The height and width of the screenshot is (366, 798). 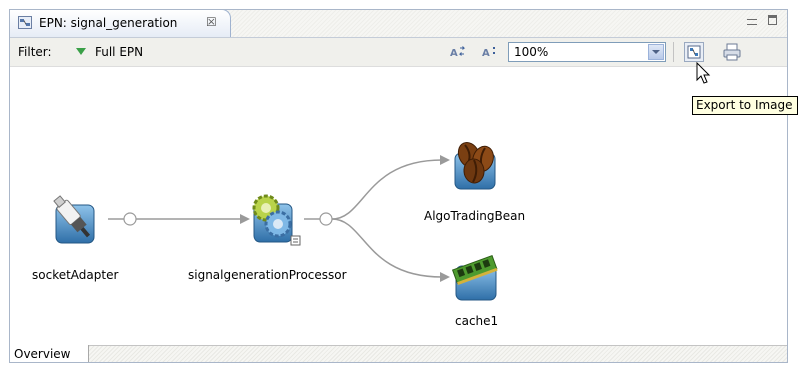 What do you see at coordinates (459, 52) in the screenshot?
I see `layout-diagram-icon: A` at bounding box center [459, 52].